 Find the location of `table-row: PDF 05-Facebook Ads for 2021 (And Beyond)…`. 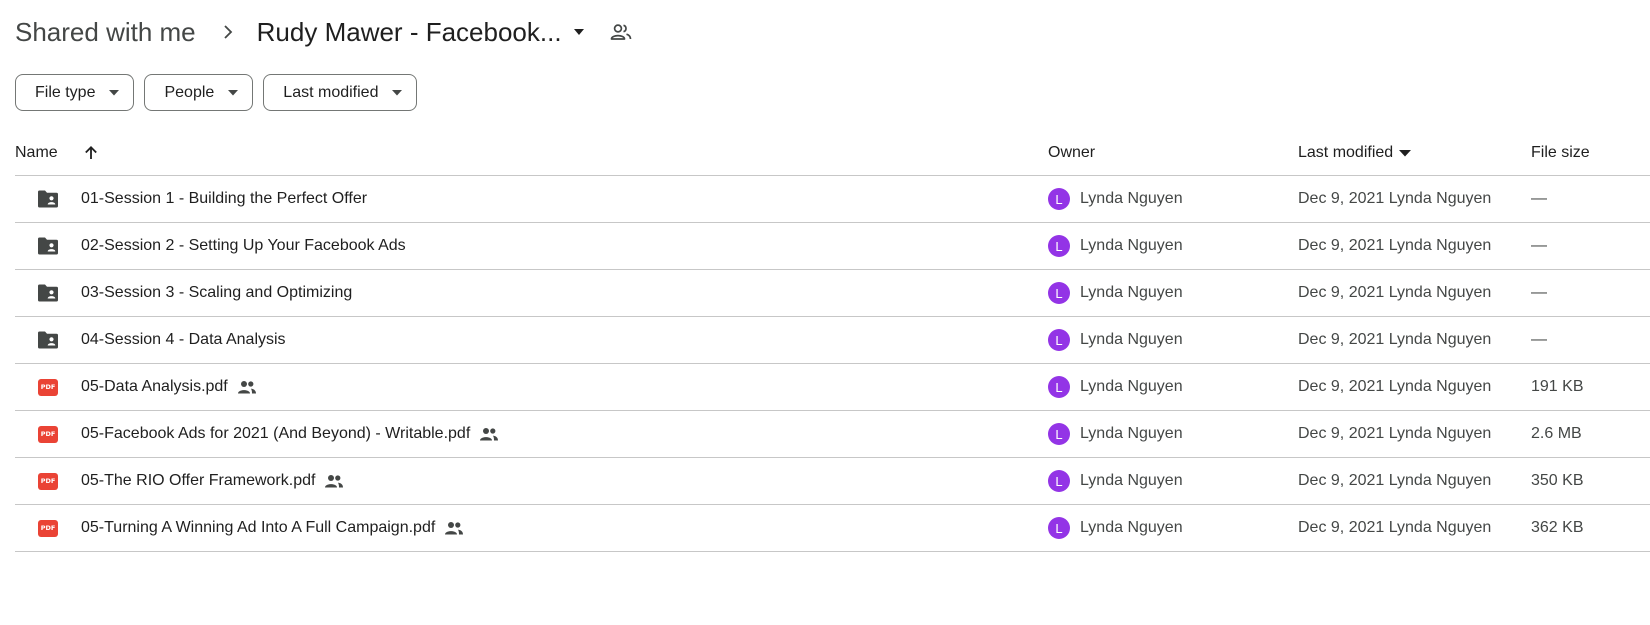

table-row: PDF 05-Facebook Ads for 2021 (And Beyond)… is located at coordinates (832, 434).